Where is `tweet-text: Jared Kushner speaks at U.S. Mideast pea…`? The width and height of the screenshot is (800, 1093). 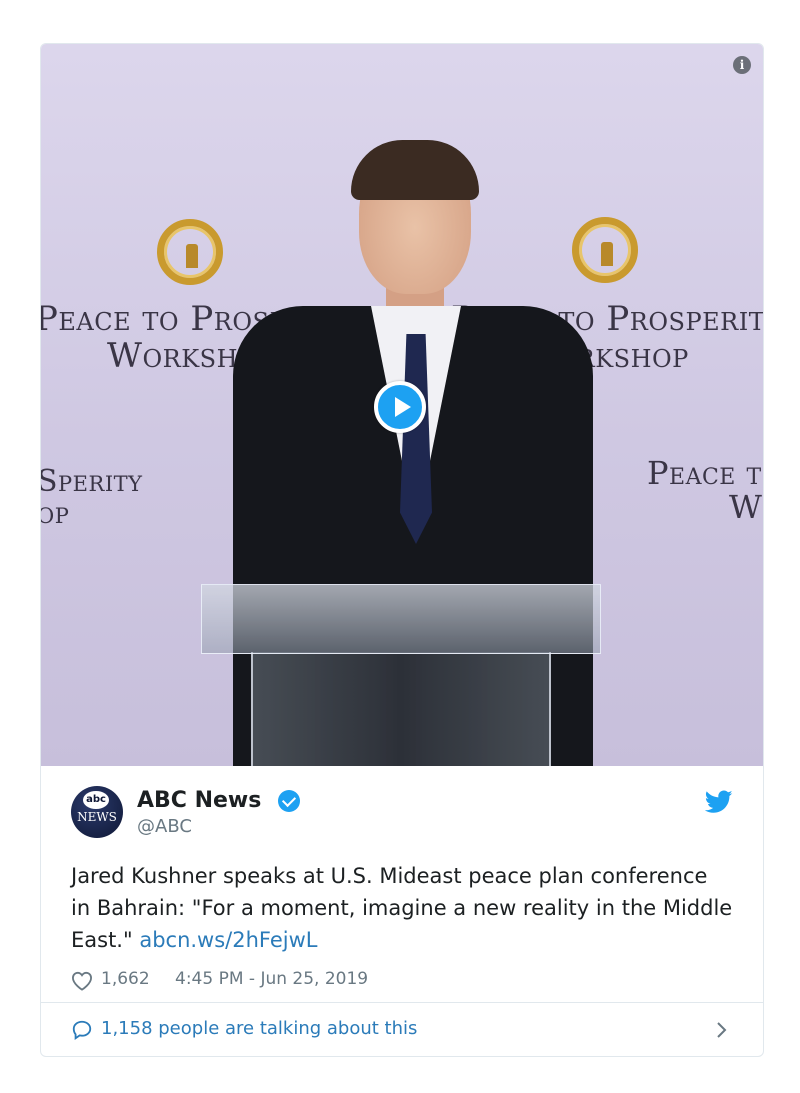
tweet-text: Jared Kushner speaks at U.S. Mideast pea… is located at coordinates (402, 908).